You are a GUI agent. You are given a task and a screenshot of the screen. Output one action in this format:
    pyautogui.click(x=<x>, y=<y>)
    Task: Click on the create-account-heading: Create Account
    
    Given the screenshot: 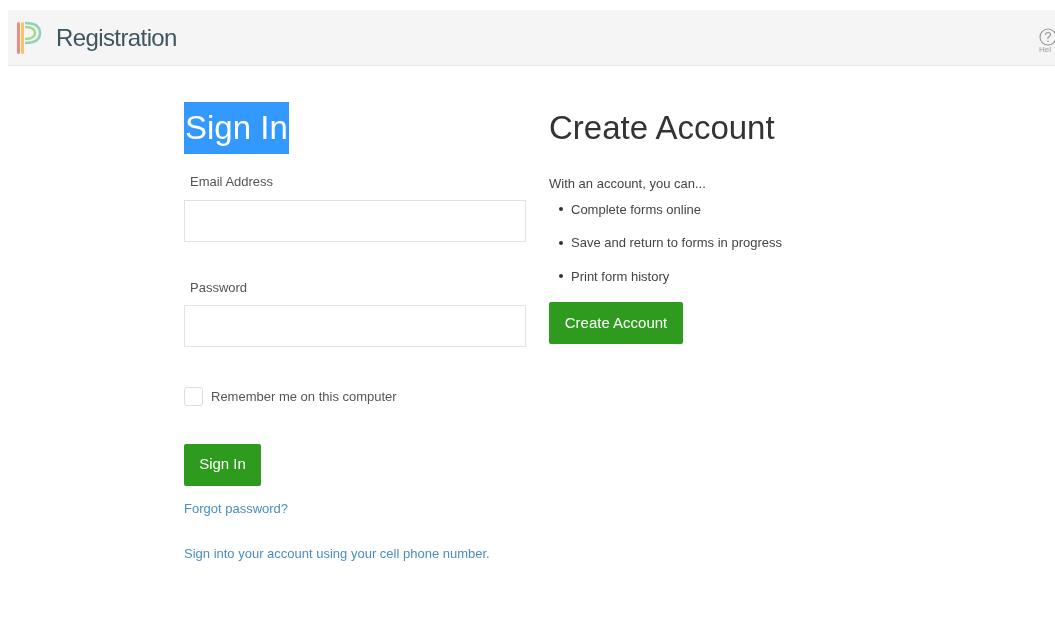 What is the action you would take?
    pyautogui.click(x=662, y=128)
    